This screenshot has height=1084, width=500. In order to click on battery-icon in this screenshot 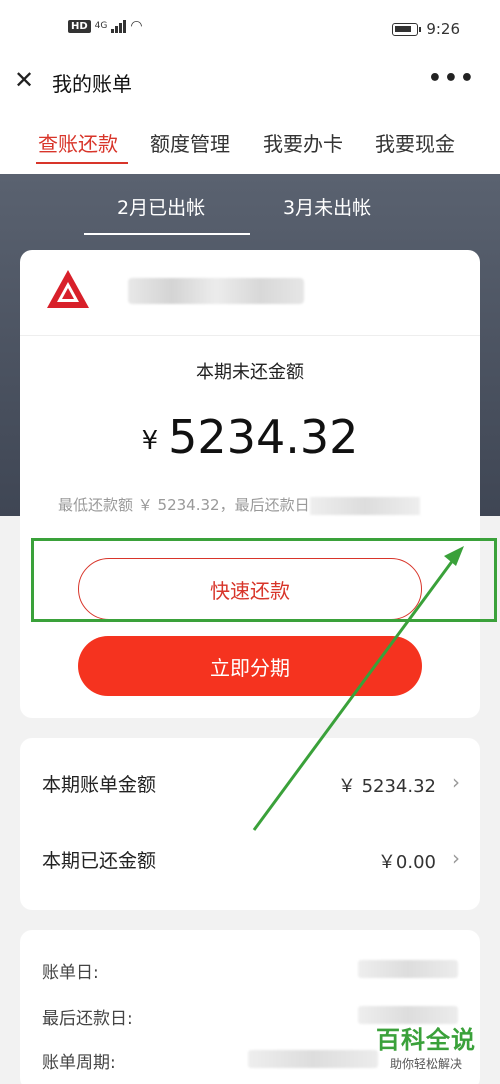, I will do `click(407, 29)`.